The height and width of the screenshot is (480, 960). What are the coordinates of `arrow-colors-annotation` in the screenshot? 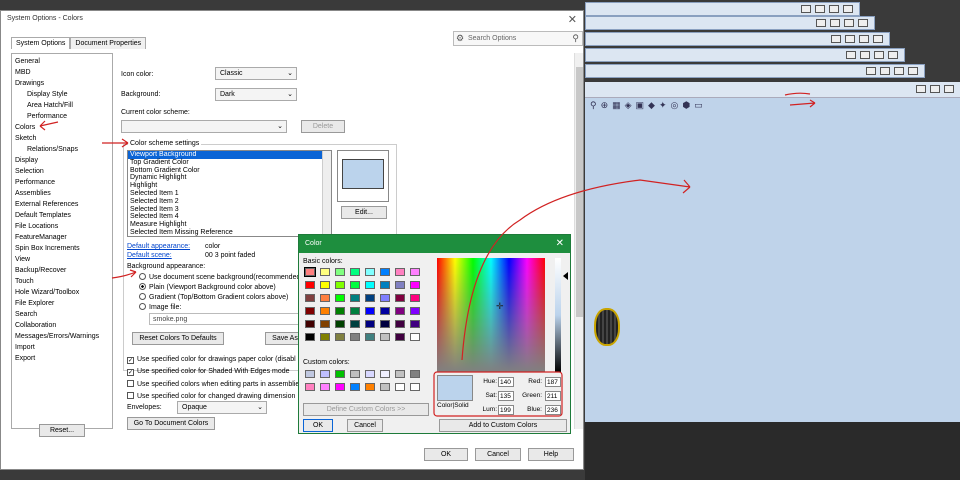 It's located at (49, 125).